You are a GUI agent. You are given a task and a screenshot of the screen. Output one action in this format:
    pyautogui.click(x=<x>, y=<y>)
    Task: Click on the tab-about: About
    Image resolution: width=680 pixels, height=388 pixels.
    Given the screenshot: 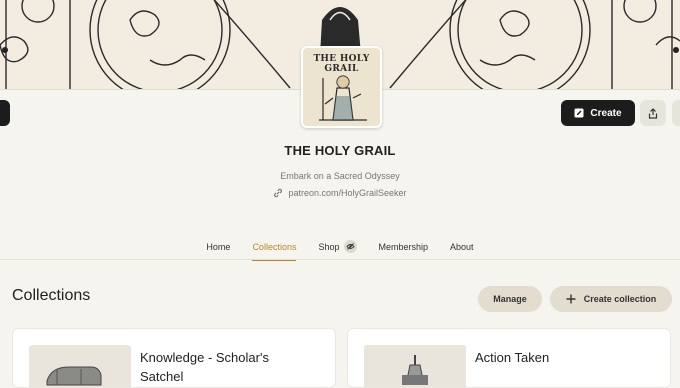 What is the action you would take?
    pyautogui.click(x=462, y=248)
    